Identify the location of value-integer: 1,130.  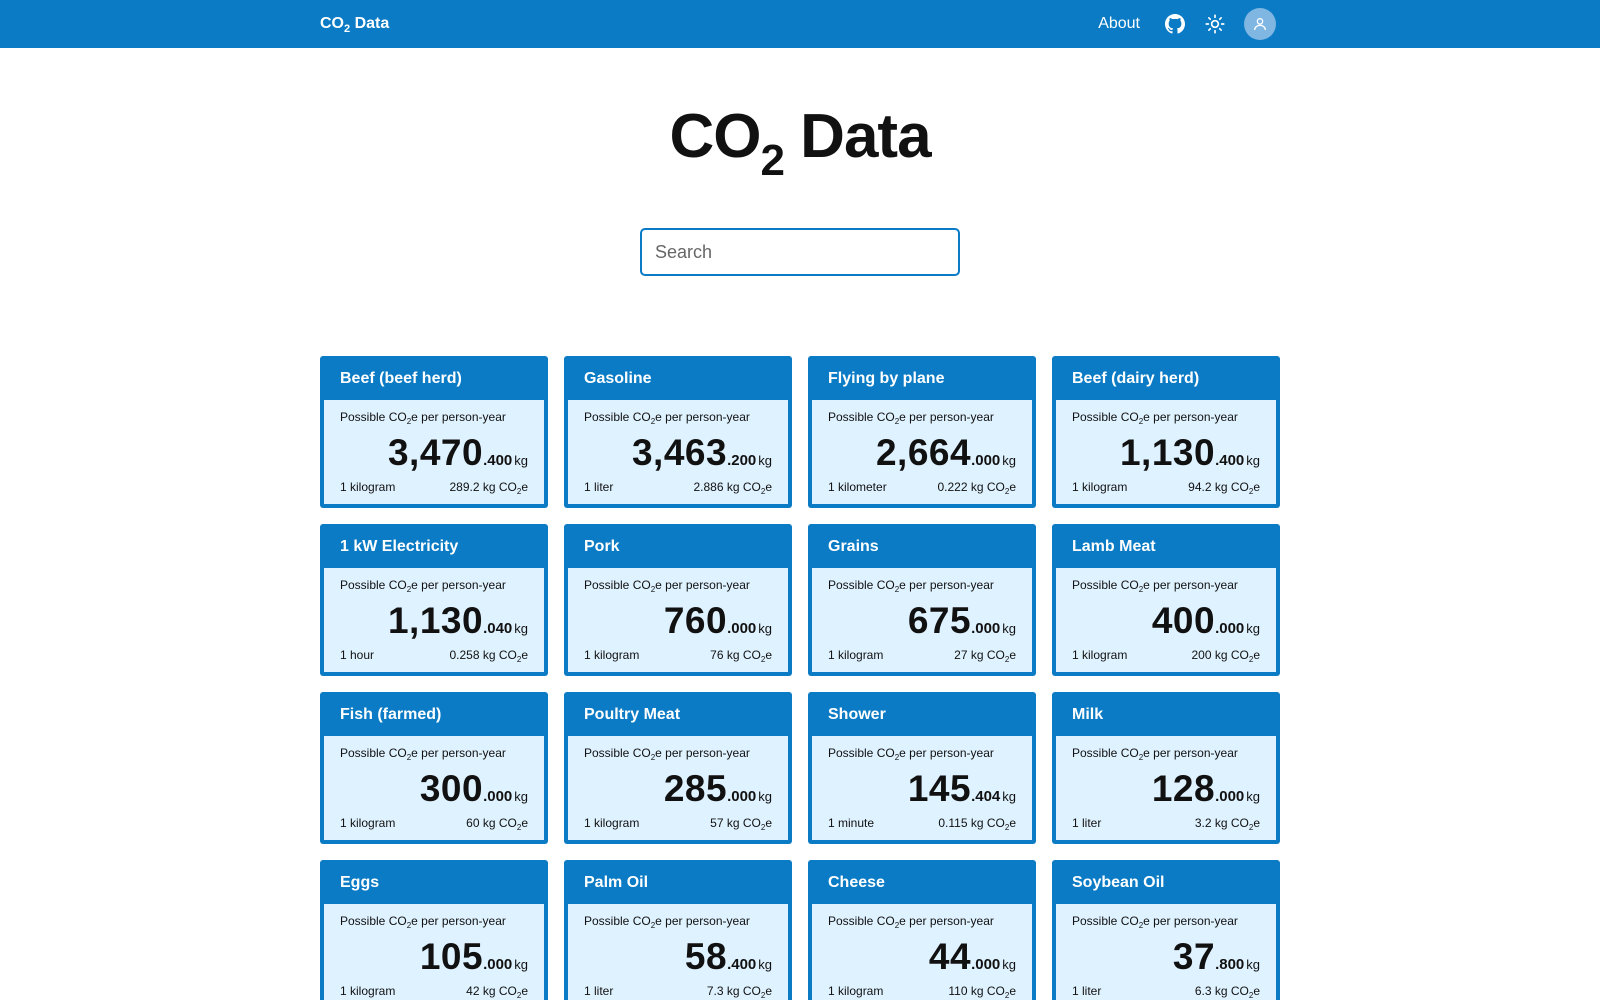
(435, 620).